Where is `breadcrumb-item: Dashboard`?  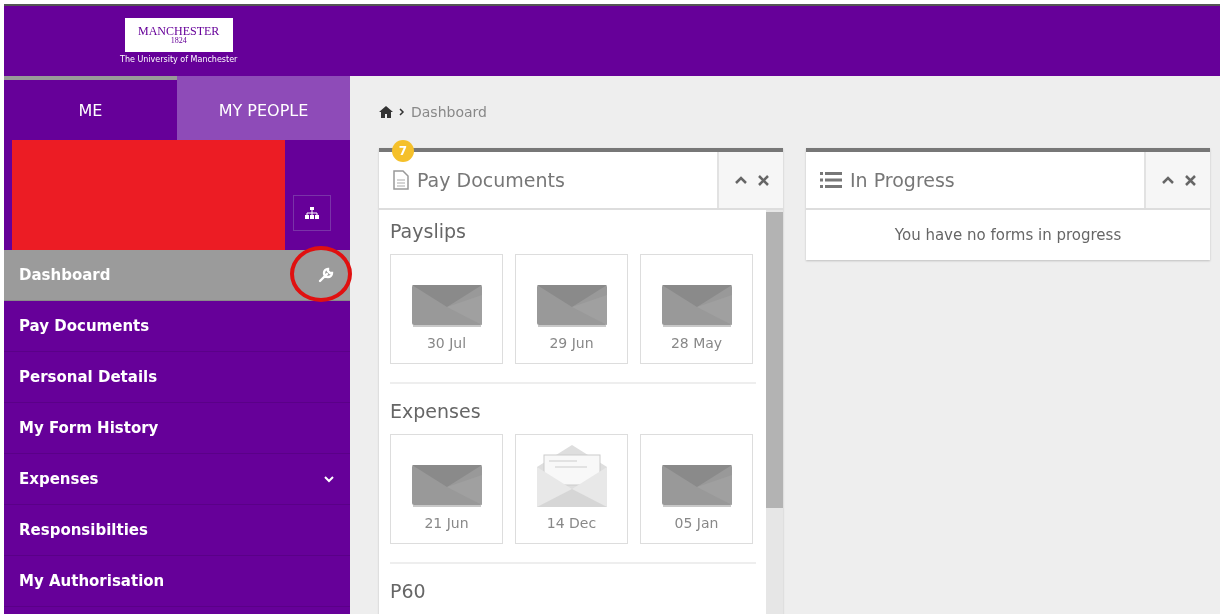
breadcrumb-item: Dashboard is located at coordinates (449, 112).